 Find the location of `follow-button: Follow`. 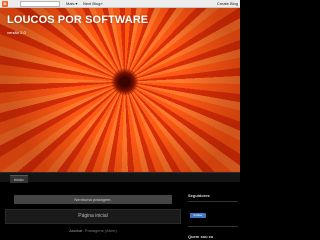

follow-button: Follow is located at coordinates (198, 215).